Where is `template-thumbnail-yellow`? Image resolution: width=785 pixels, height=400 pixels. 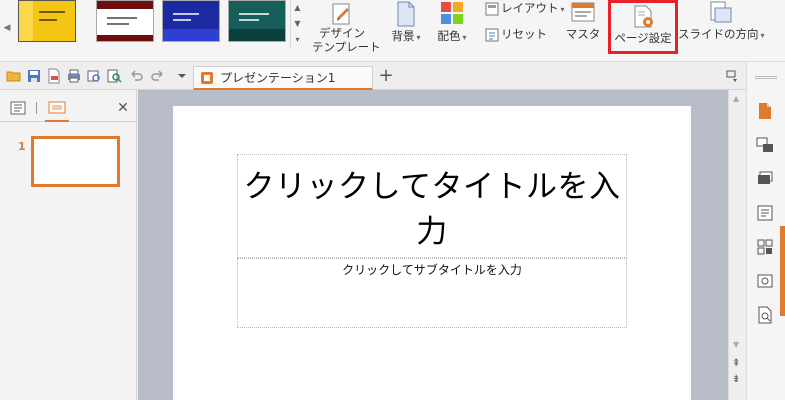
template-thumbnail-yellow is located at coordinates (47, 21).